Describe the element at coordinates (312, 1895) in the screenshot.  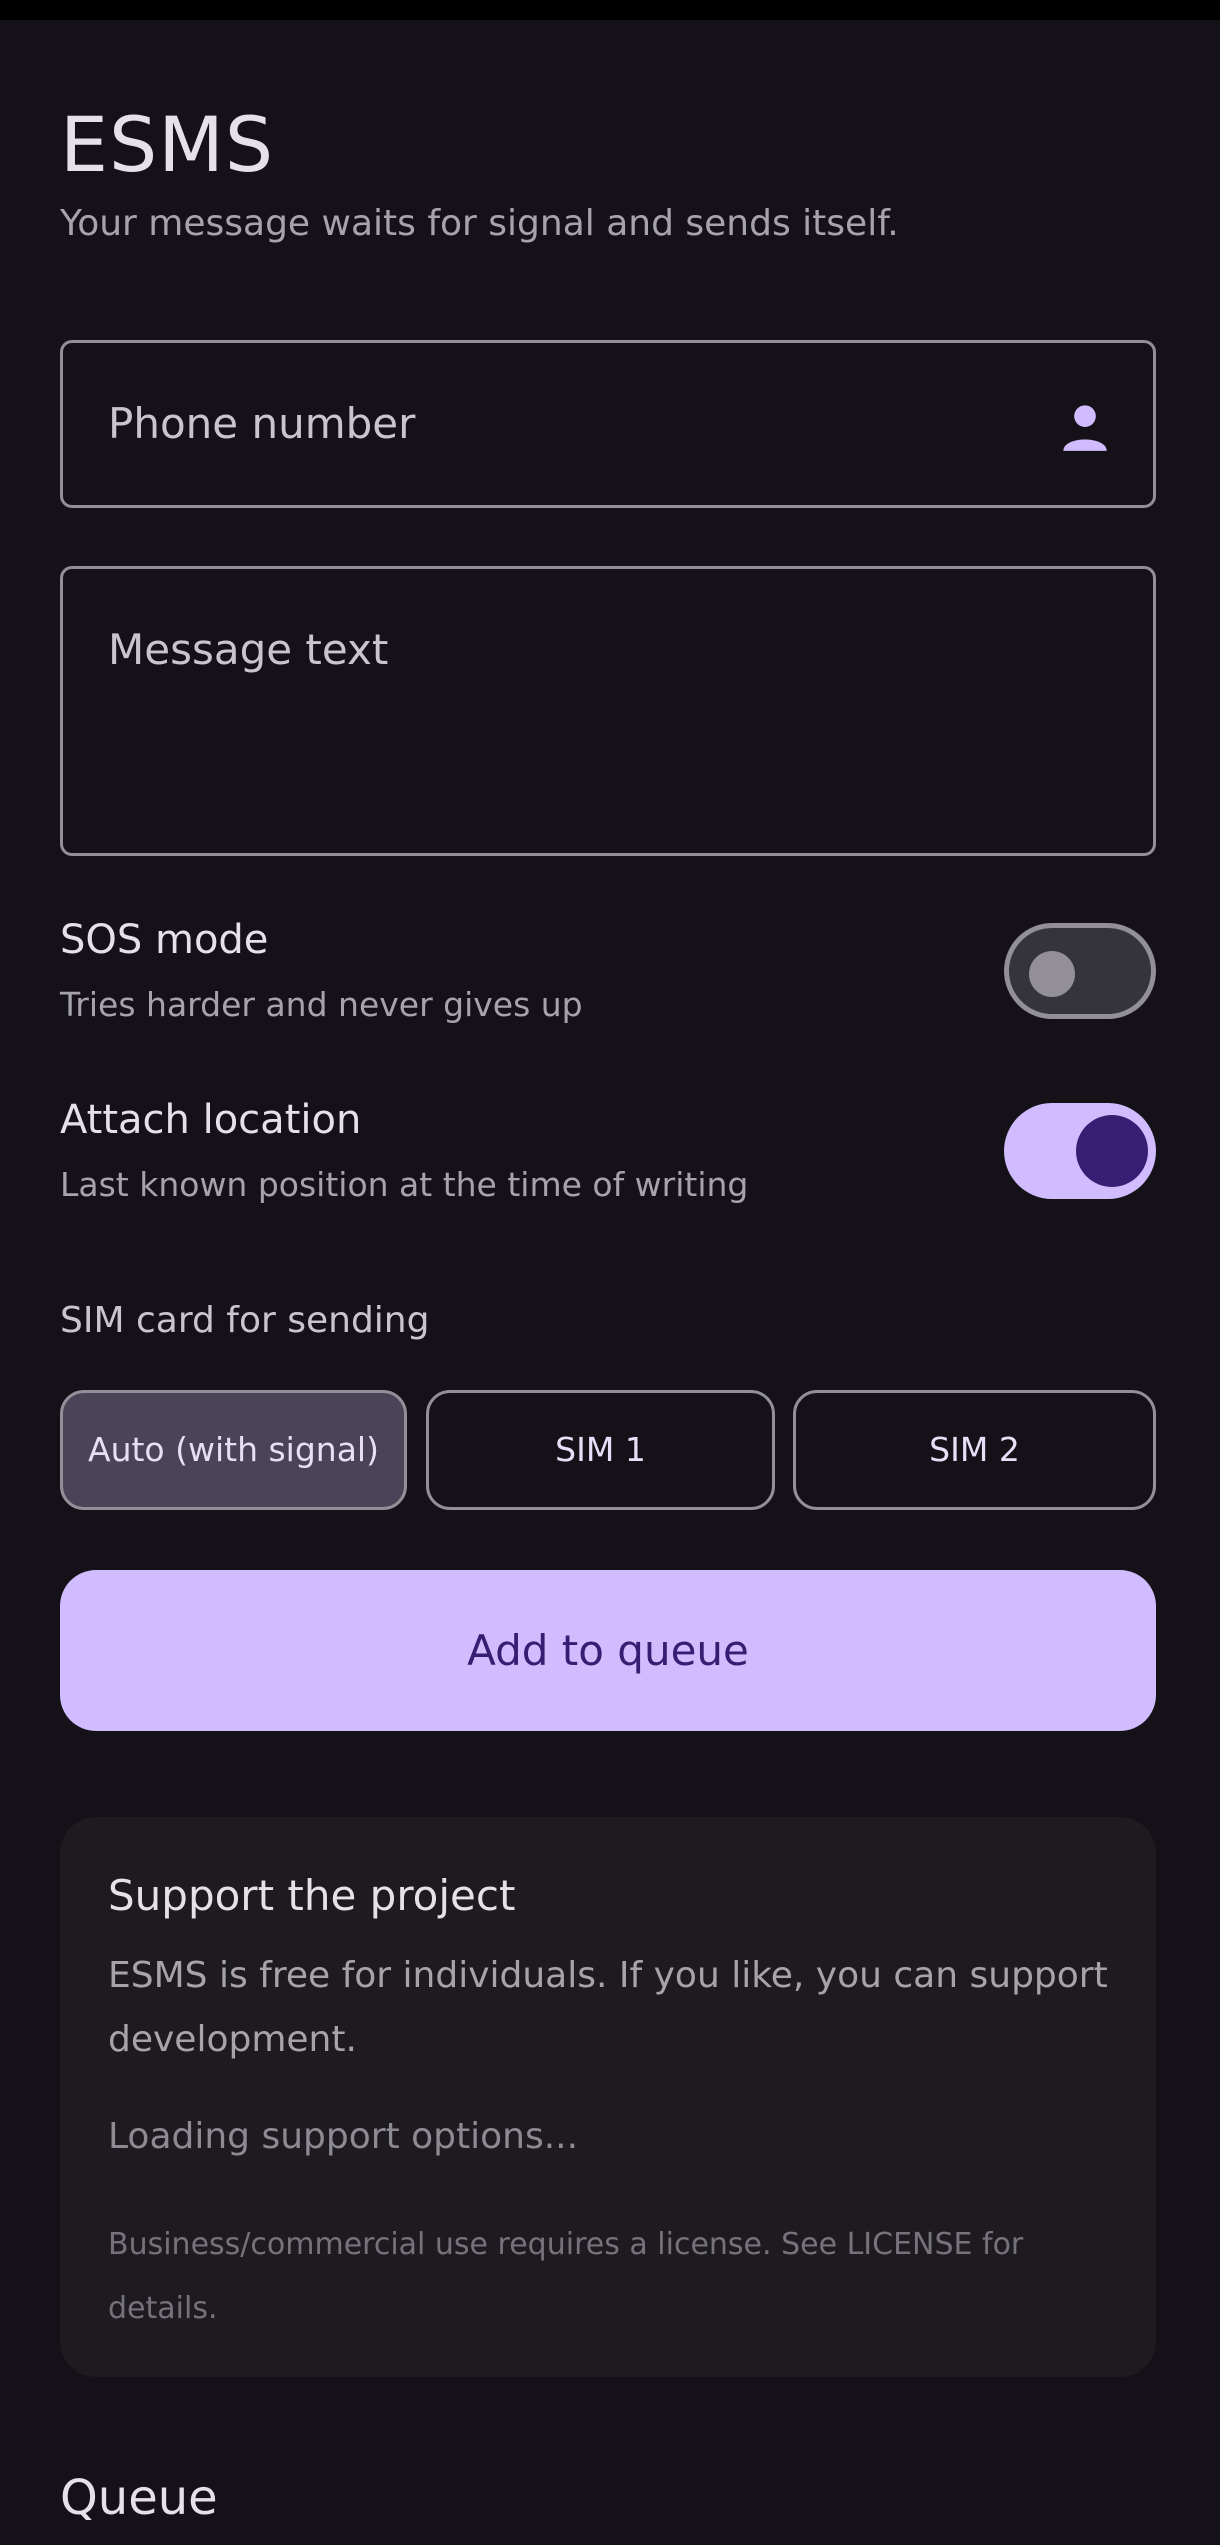
I see `support-title: Support the project` at that location.